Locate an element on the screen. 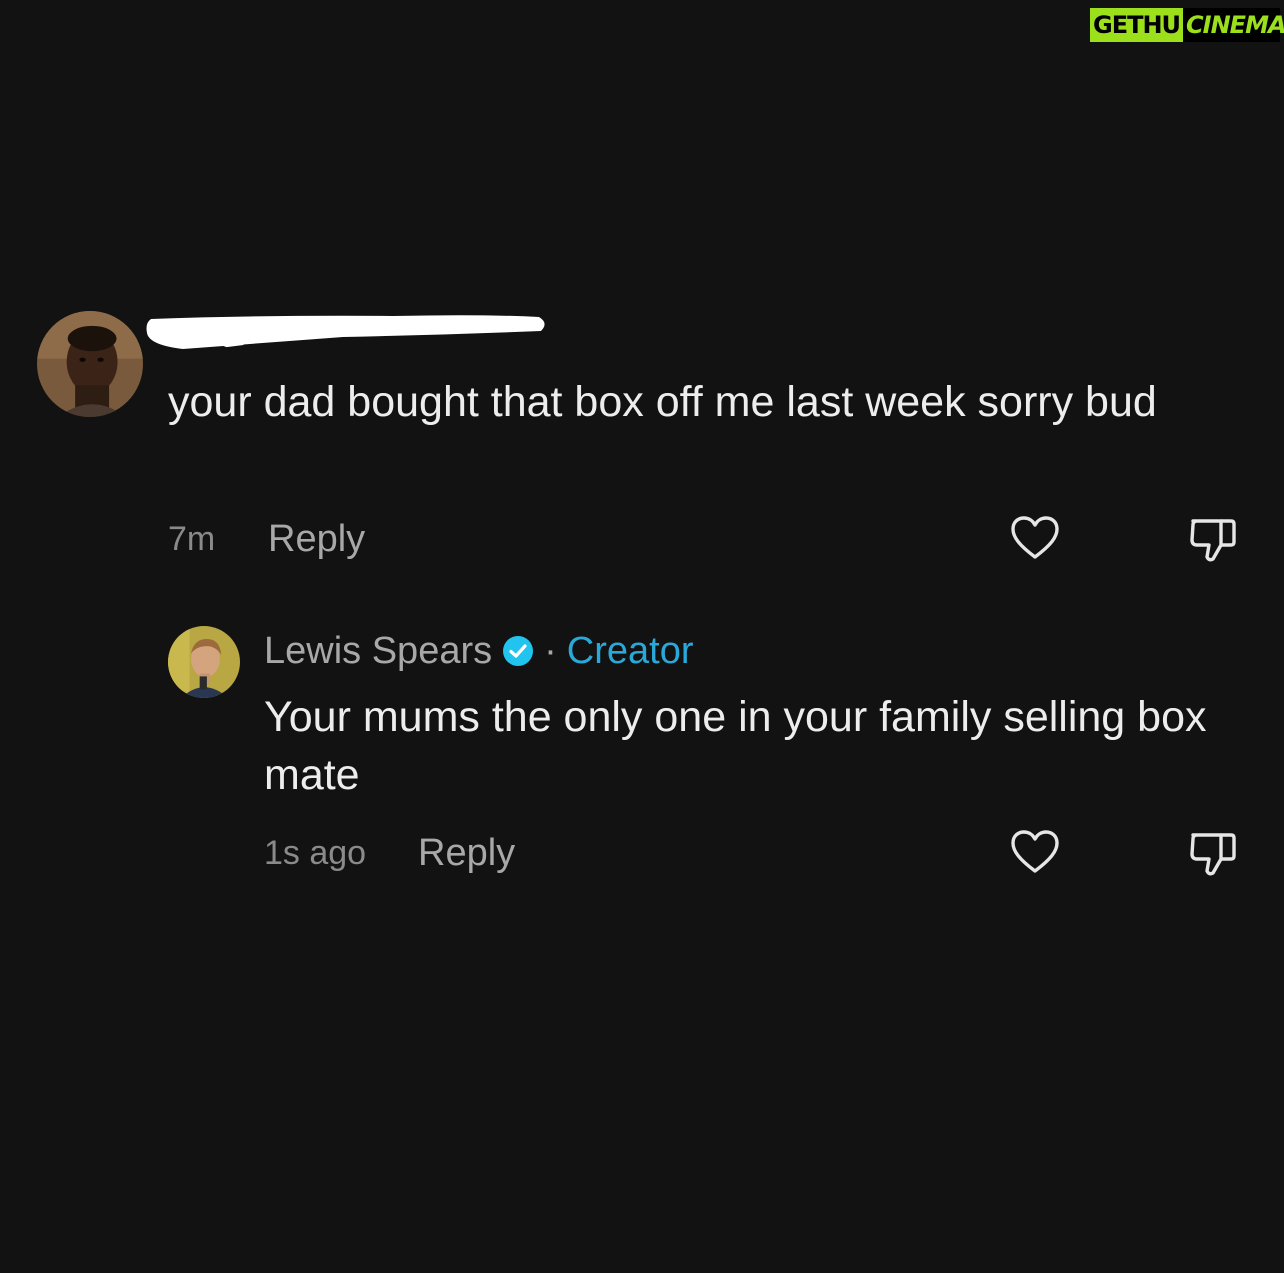 Image resolution: width=1284 pixels, height=1273 pixels. author-name: Lewis Spears is located at coordinates (378, 651).